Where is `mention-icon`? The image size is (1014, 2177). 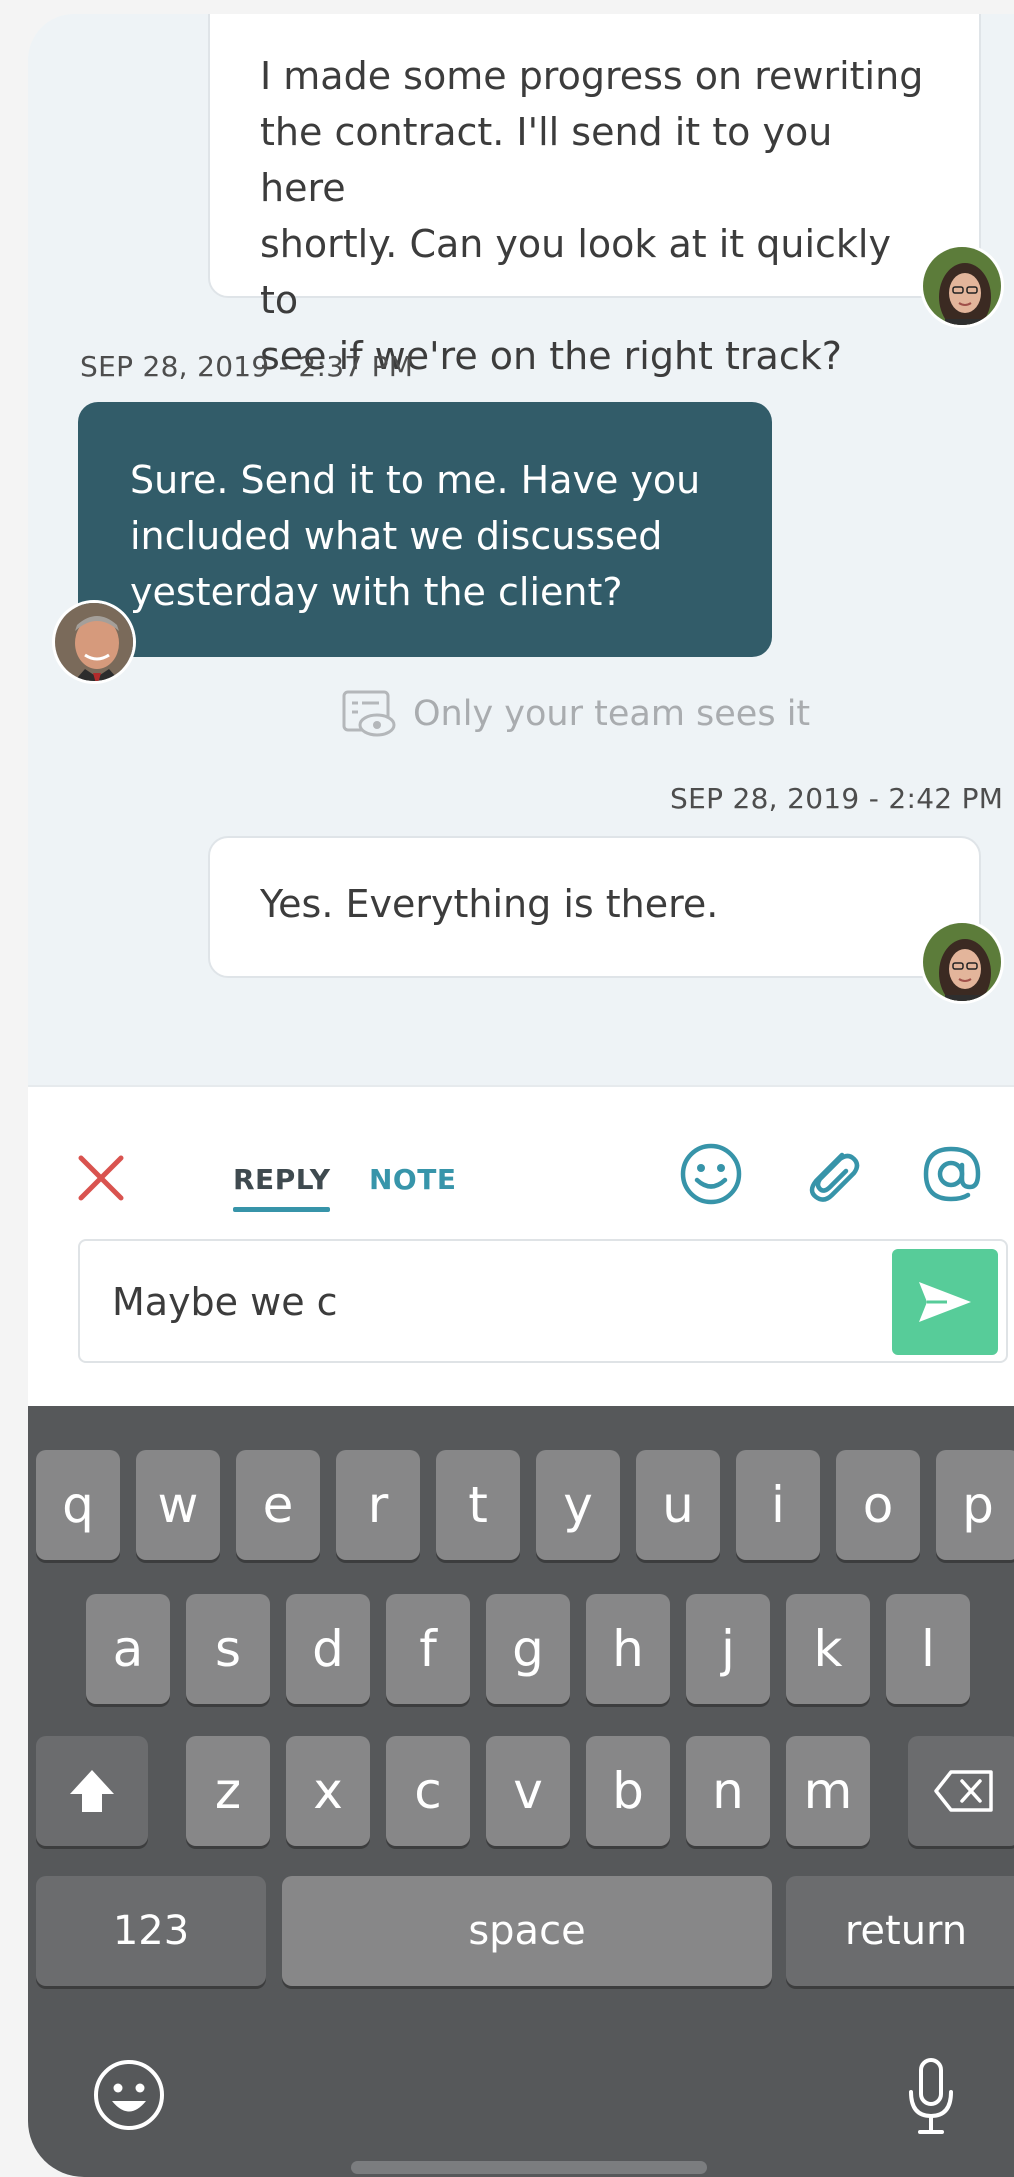
mention-icon is located at coordinates (952, 1174).